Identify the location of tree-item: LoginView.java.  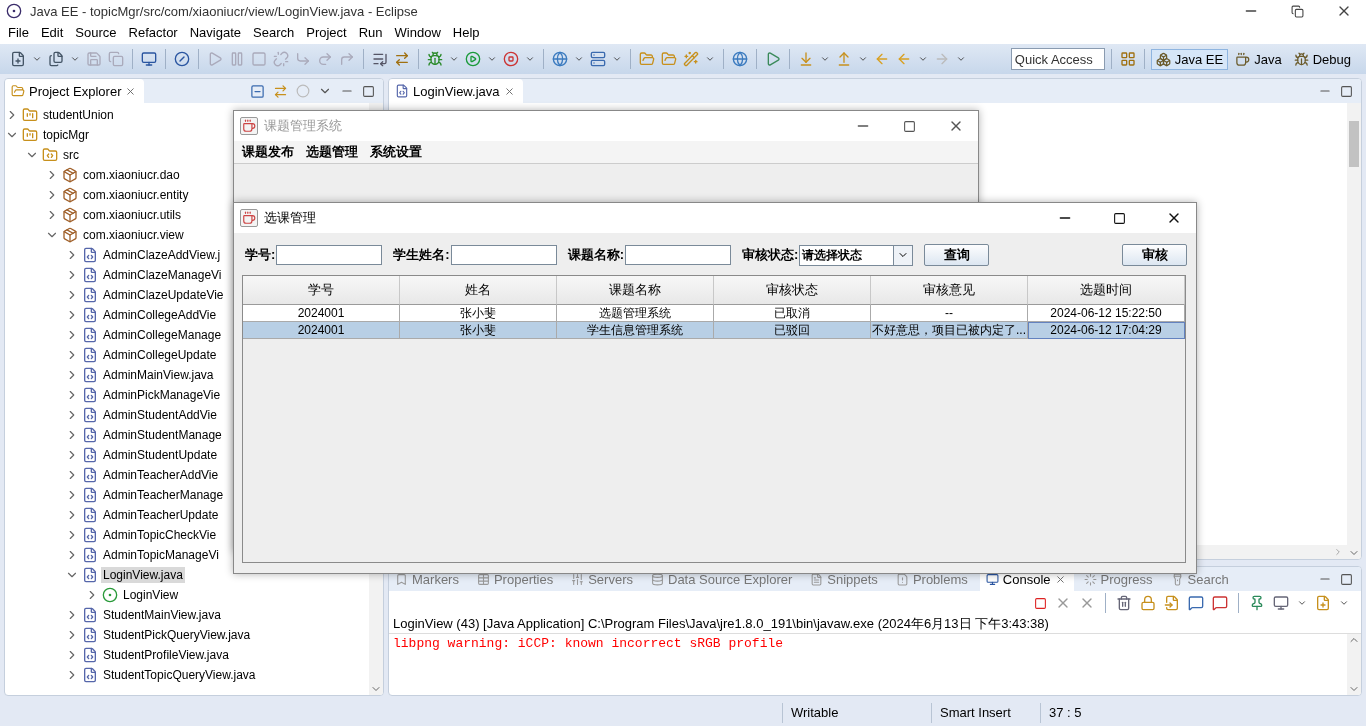
(143, 575).